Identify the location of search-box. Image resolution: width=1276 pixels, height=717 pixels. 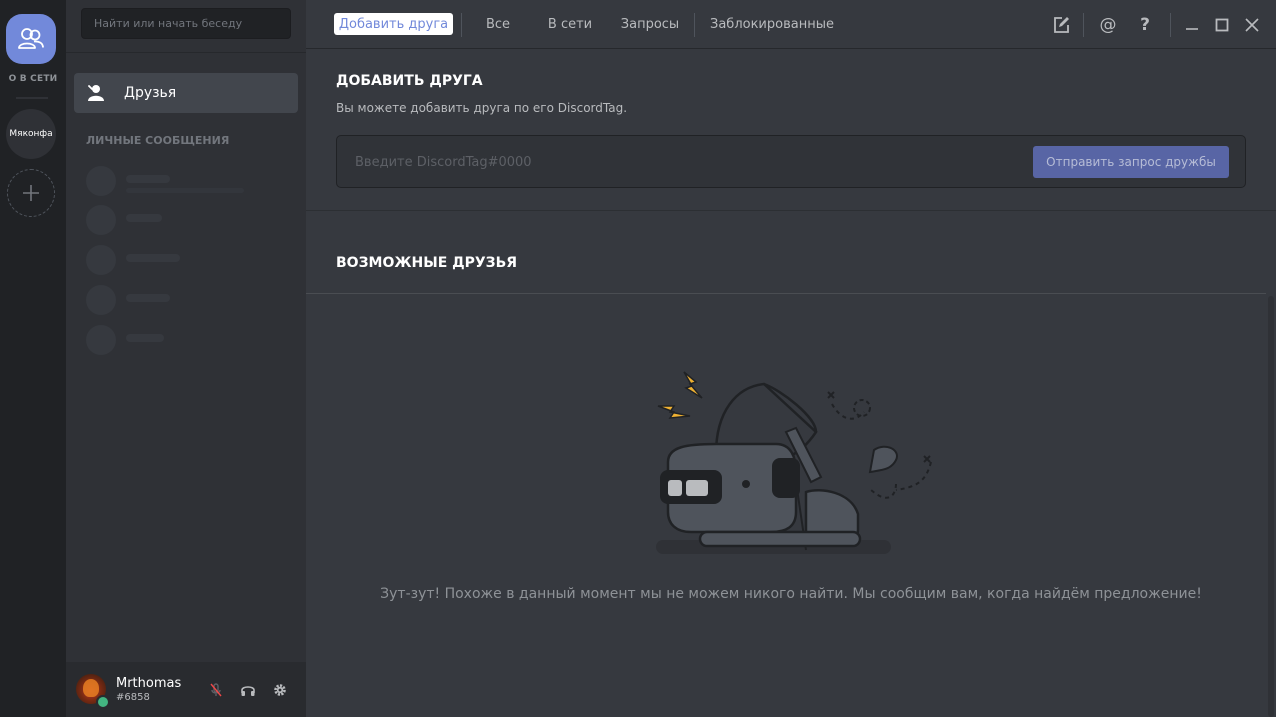
(186, 23).